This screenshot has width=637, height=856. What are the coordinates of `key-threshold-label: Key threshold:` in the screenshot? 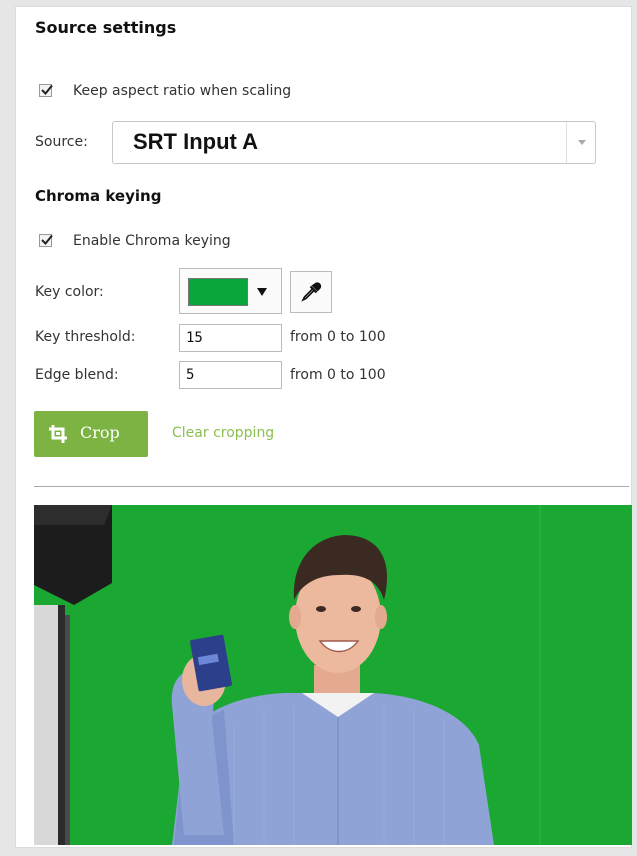 It's located at (85, 337).